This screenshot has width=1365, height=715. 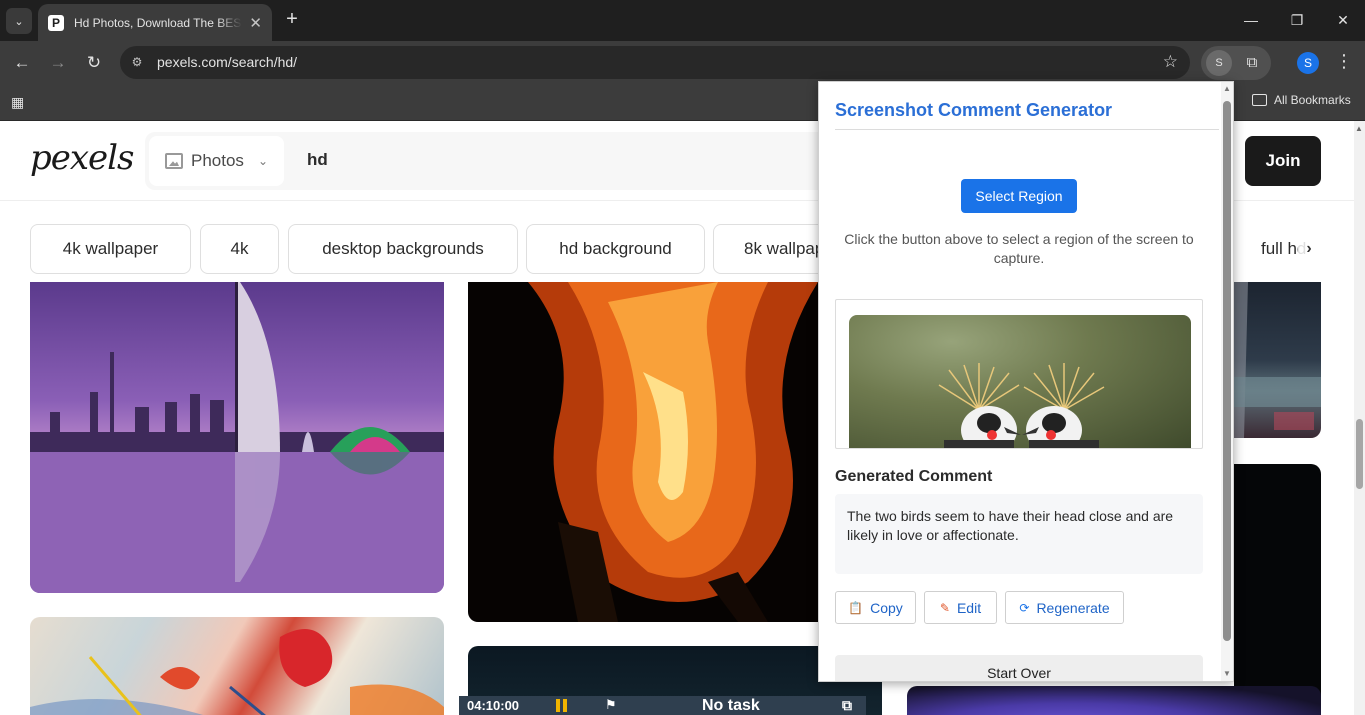 I want to click on apps-grid-icon: ▦, so click(x=20, y=102).